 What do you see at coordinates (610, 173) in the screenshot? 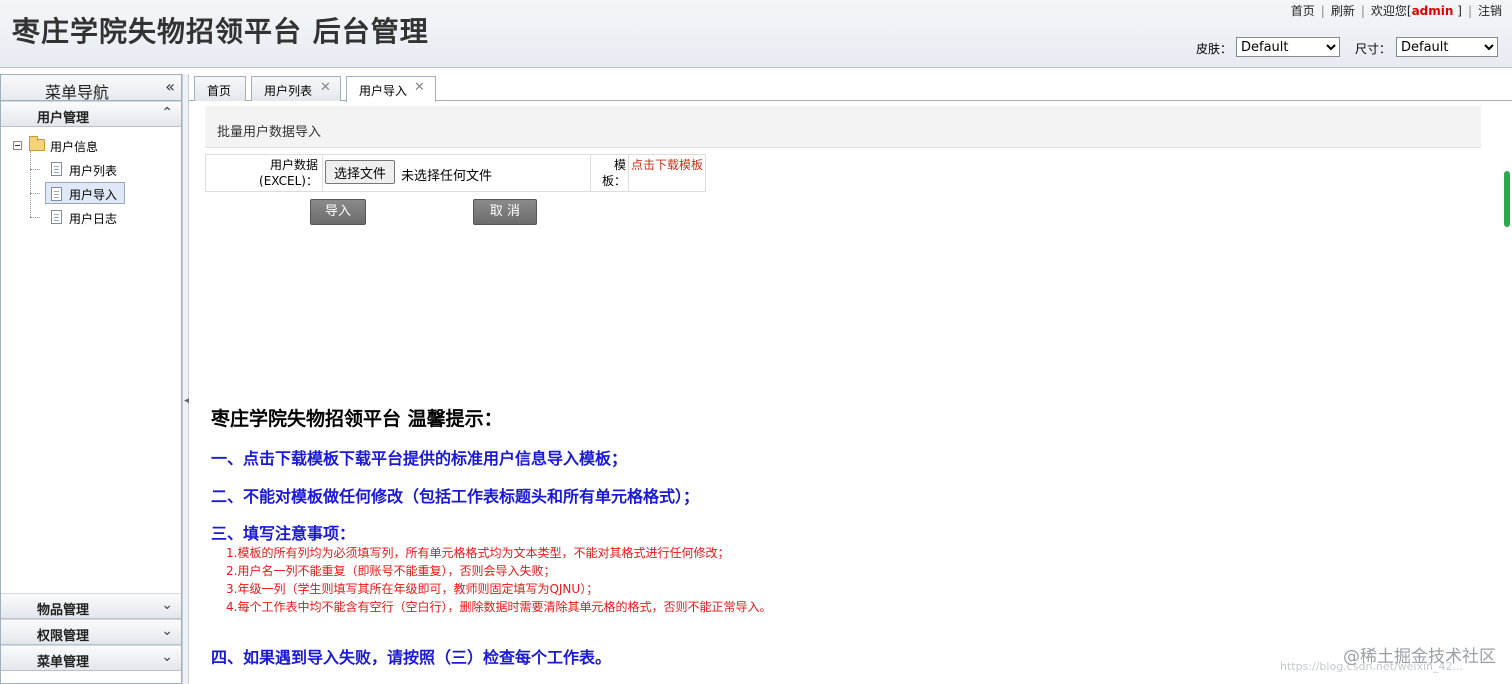
I see `template-label: 模 板：` at bounding box center [610, 173].